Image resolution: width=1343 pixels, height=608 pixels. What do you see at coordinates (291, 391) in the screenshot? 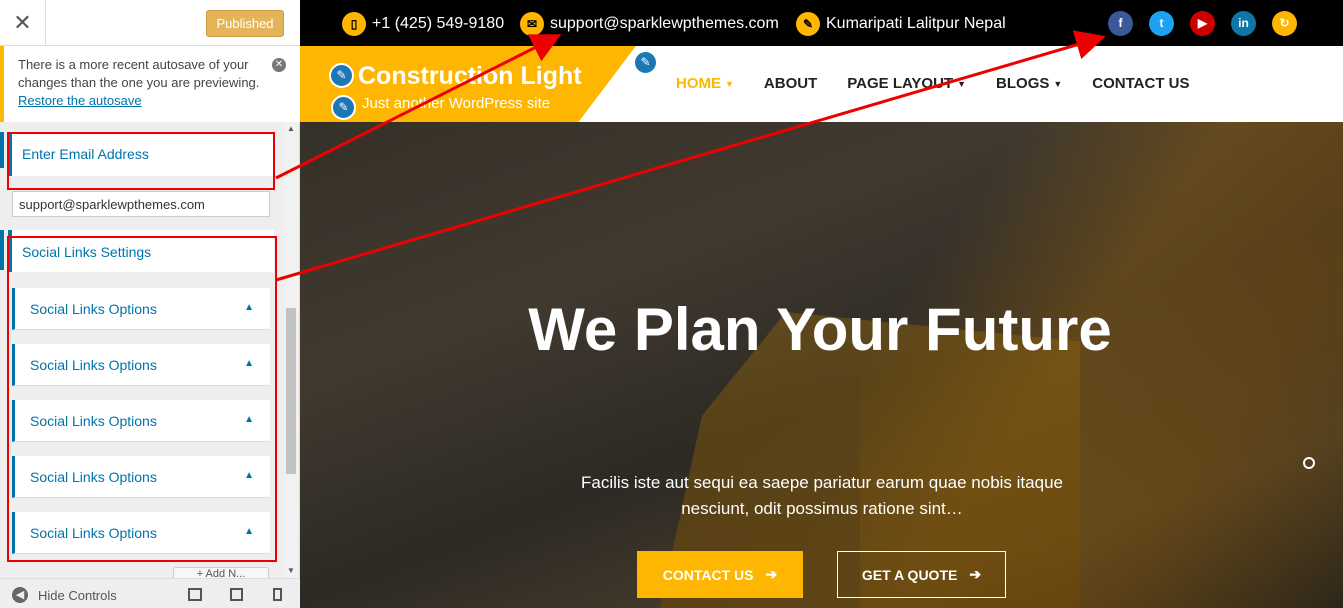
I see `scrollbar-thumb` at bounding box center [291, 391].